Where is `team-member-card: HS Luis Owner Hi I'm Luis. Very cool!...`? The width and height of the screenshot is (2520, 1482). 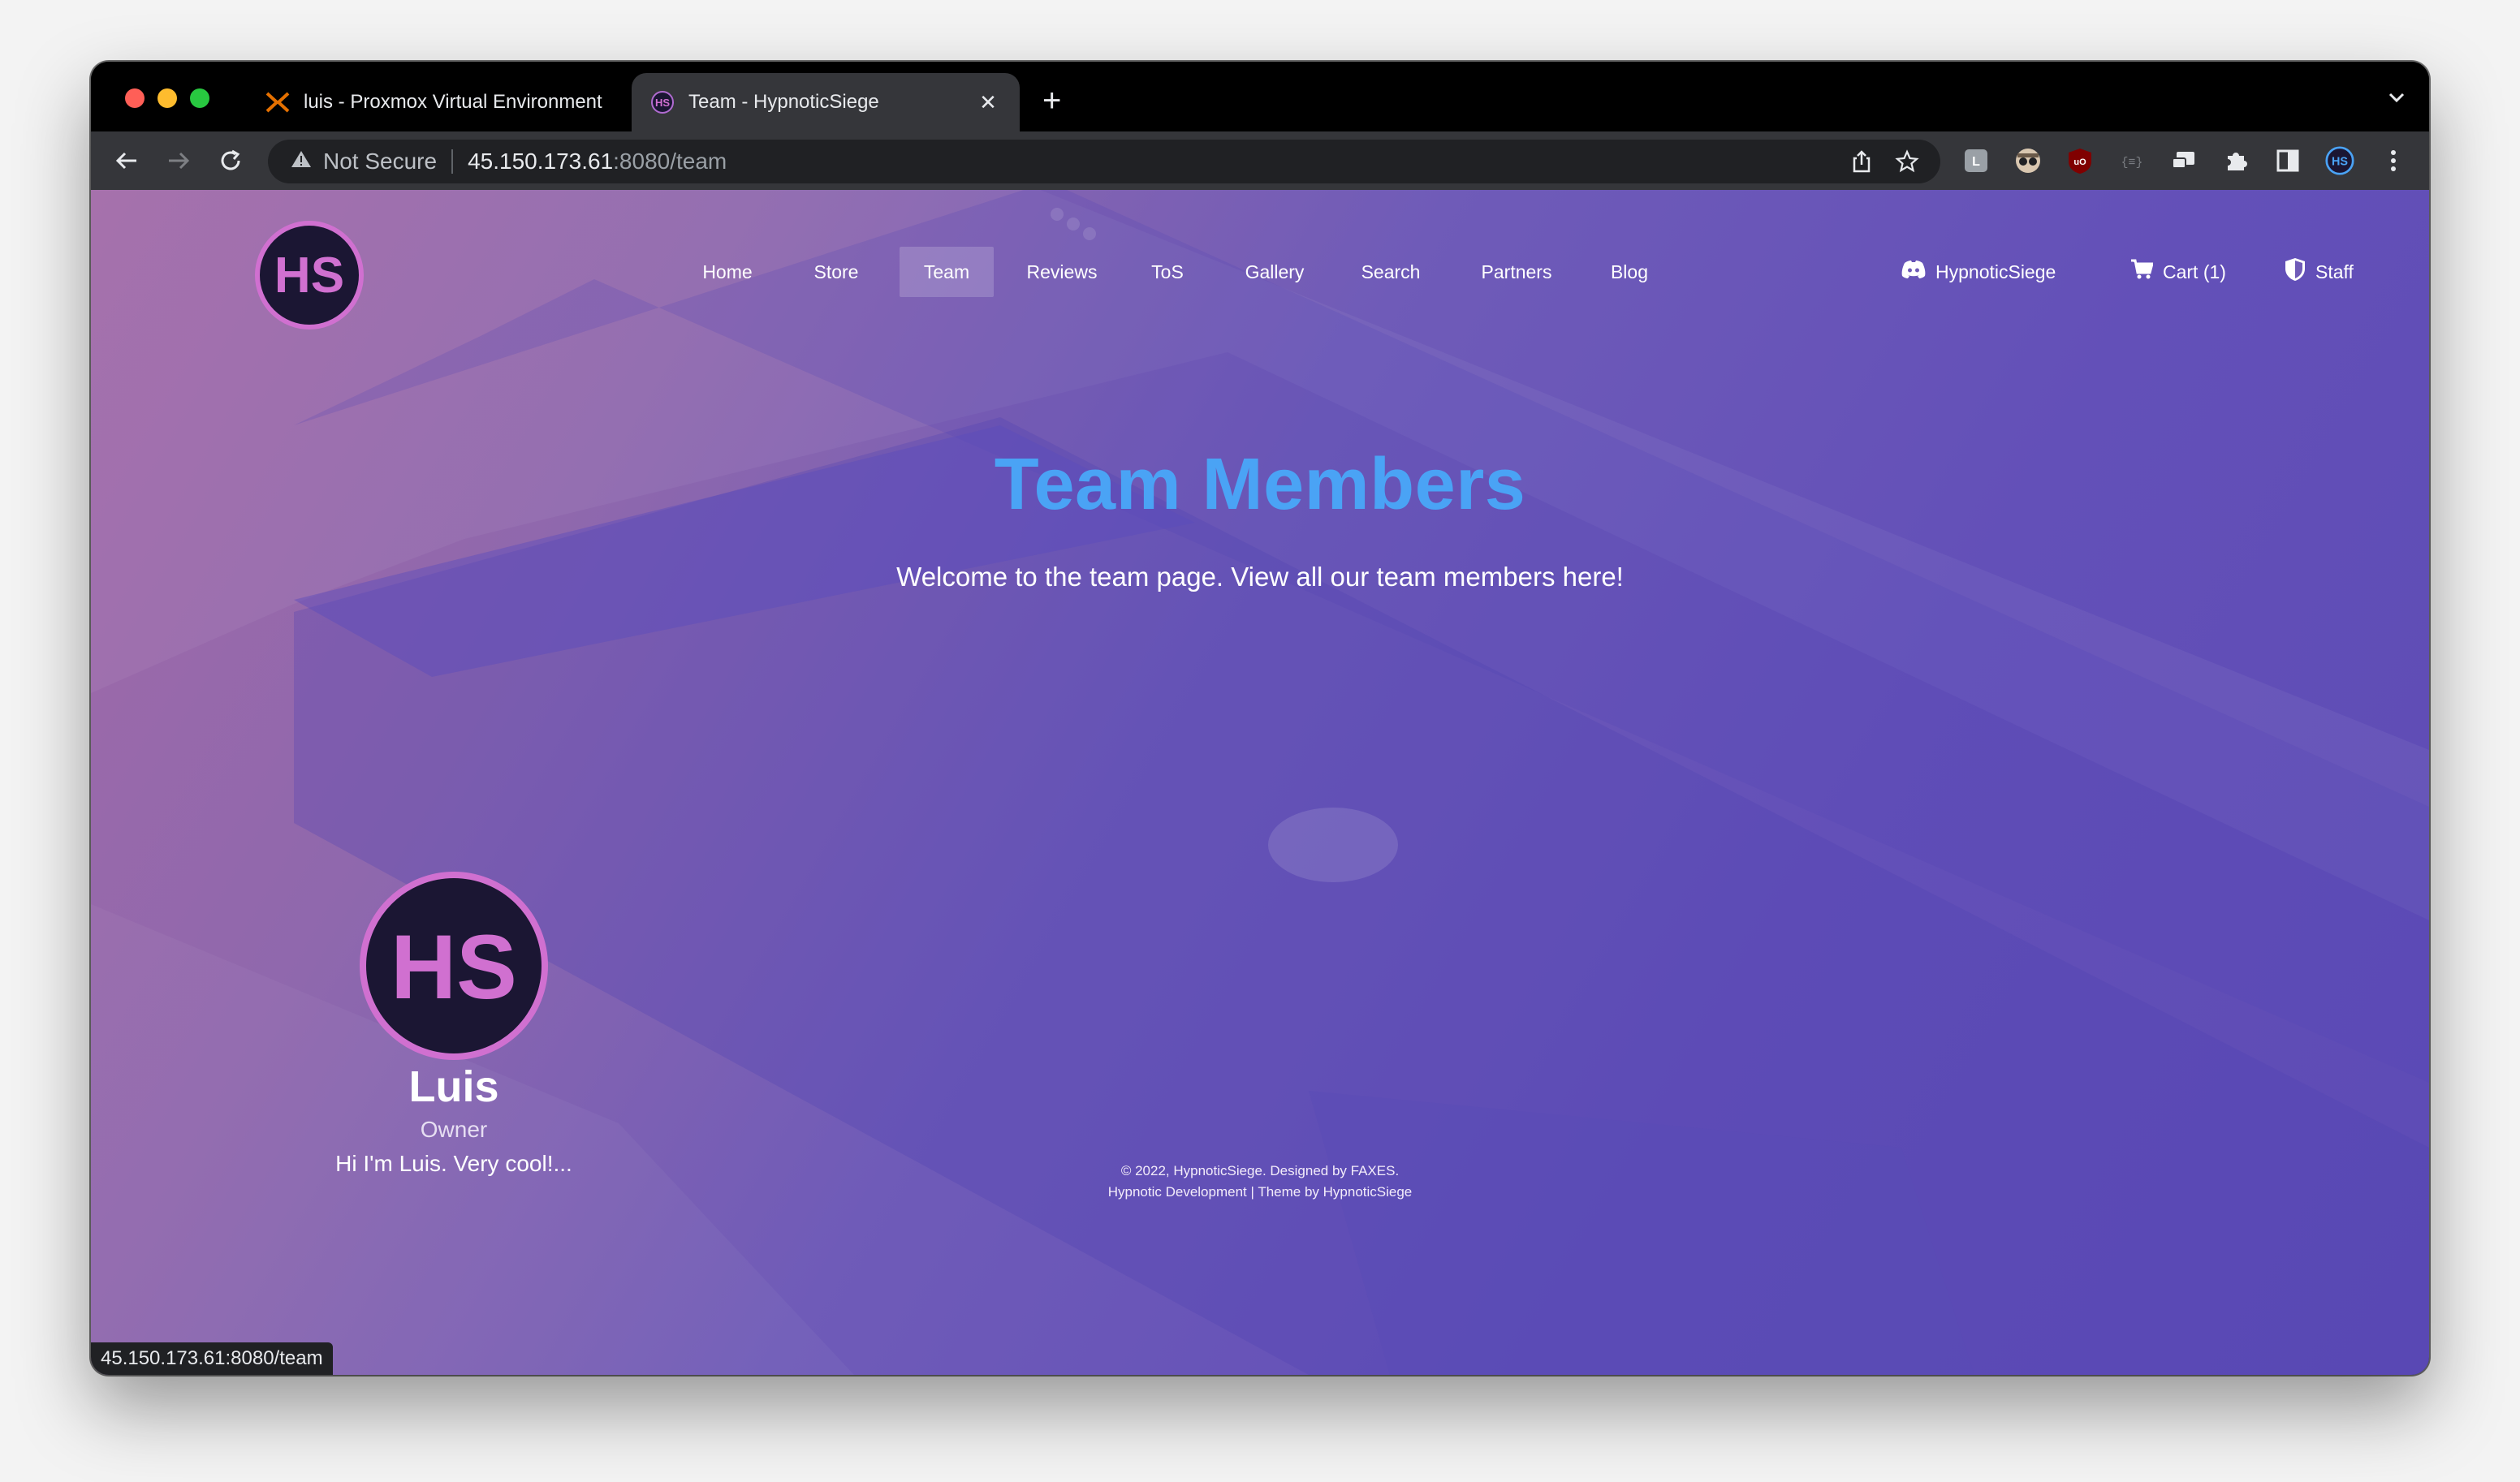 team-member-card: HS Luis Owner Hi I'm Luis. Very cool!... is located at coordinates (454, 1024).